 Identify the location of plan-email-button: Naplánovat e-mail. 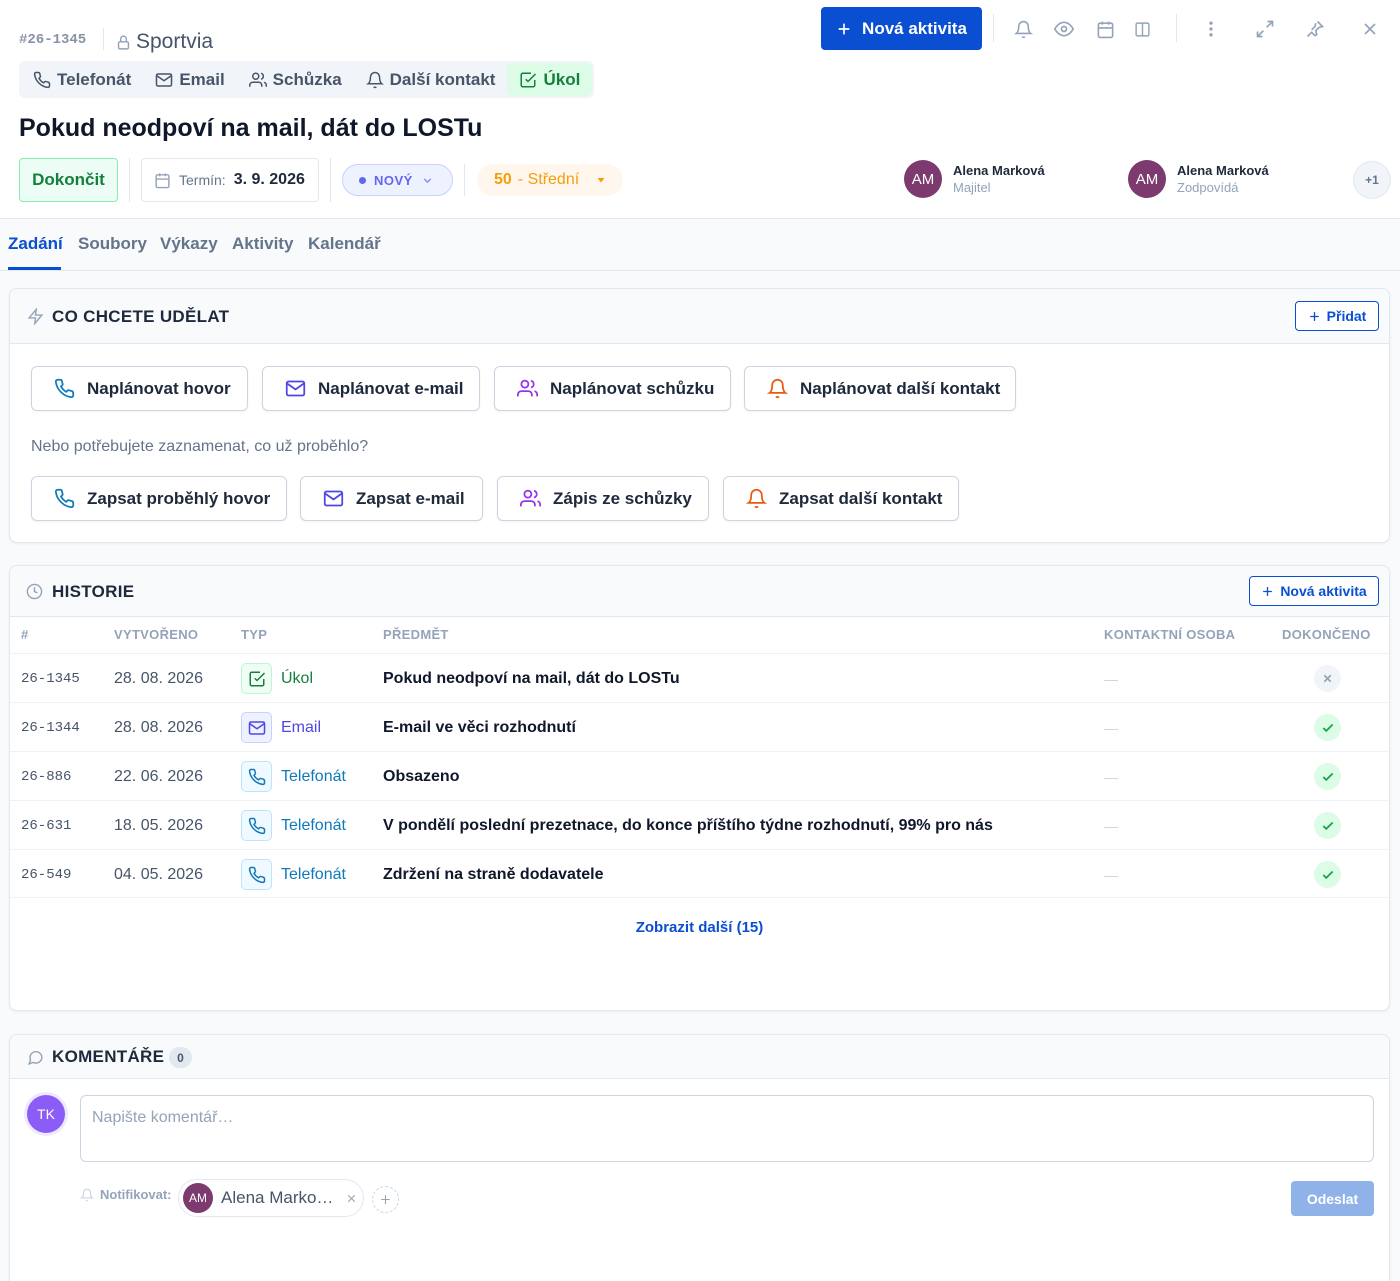
(371, 388).